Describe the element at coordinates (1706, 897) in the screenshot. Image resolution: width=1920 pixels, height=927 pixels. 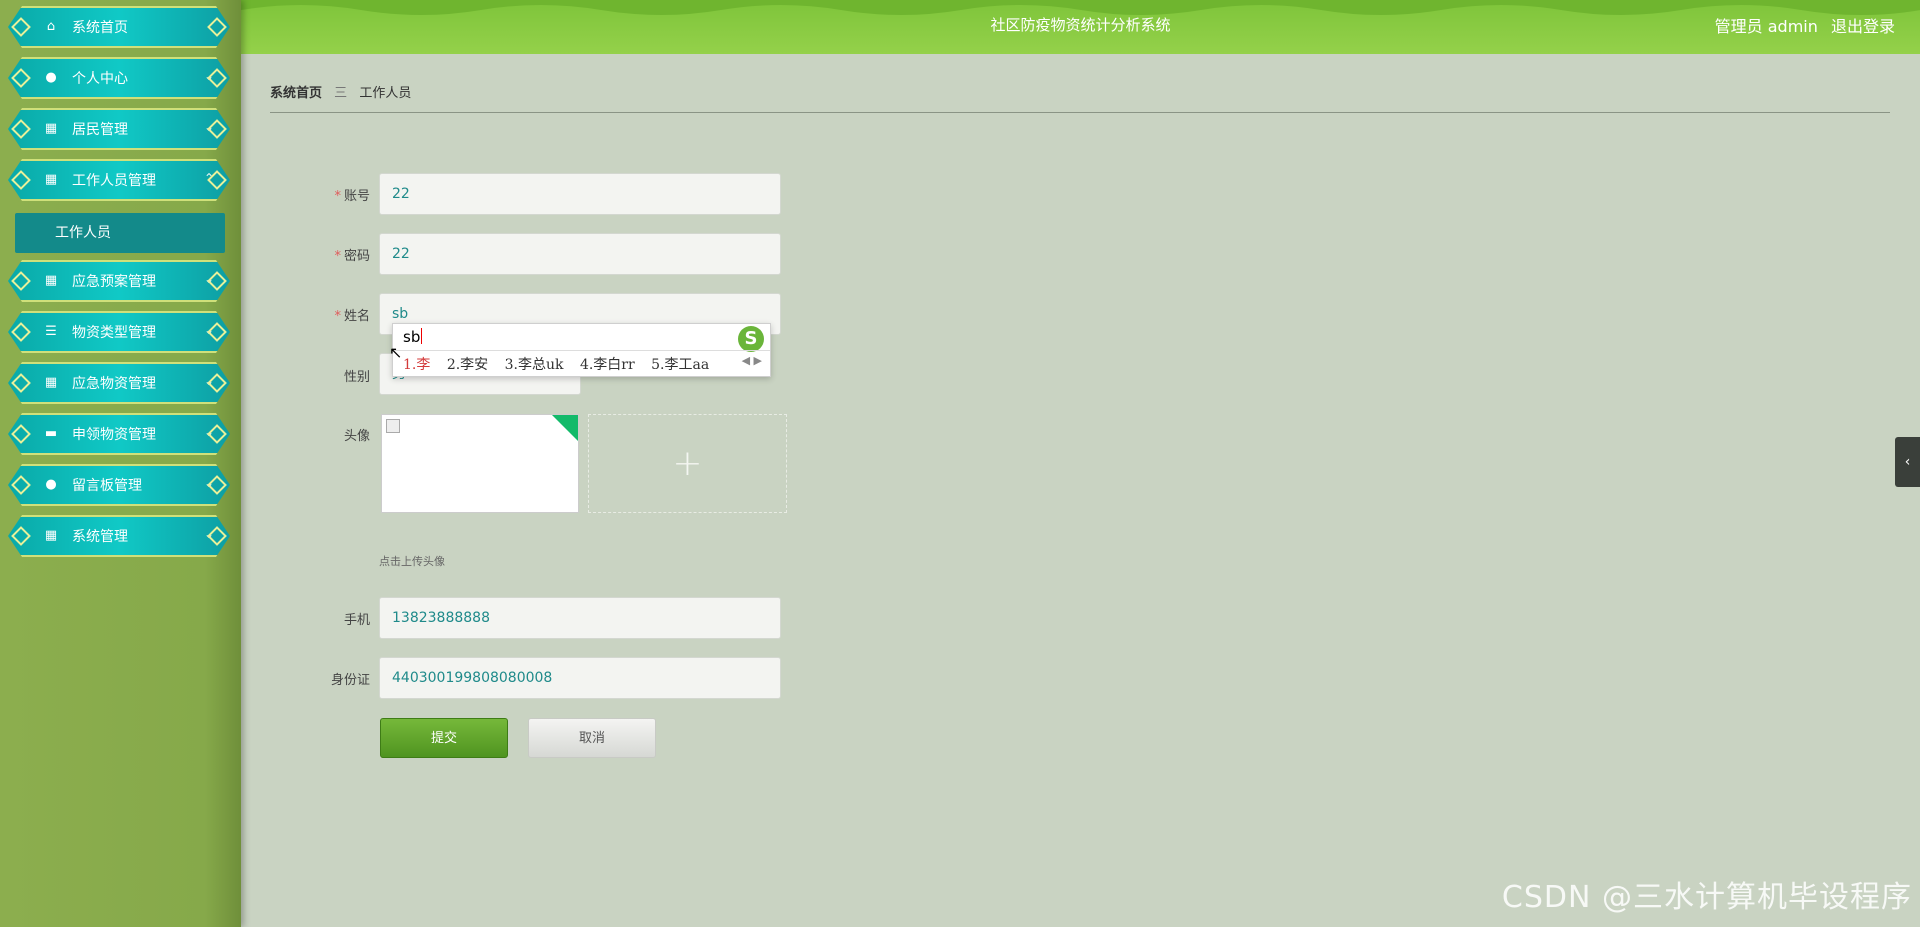
I see `watermark: CSDN @三水计算机毕设程序` at that location.